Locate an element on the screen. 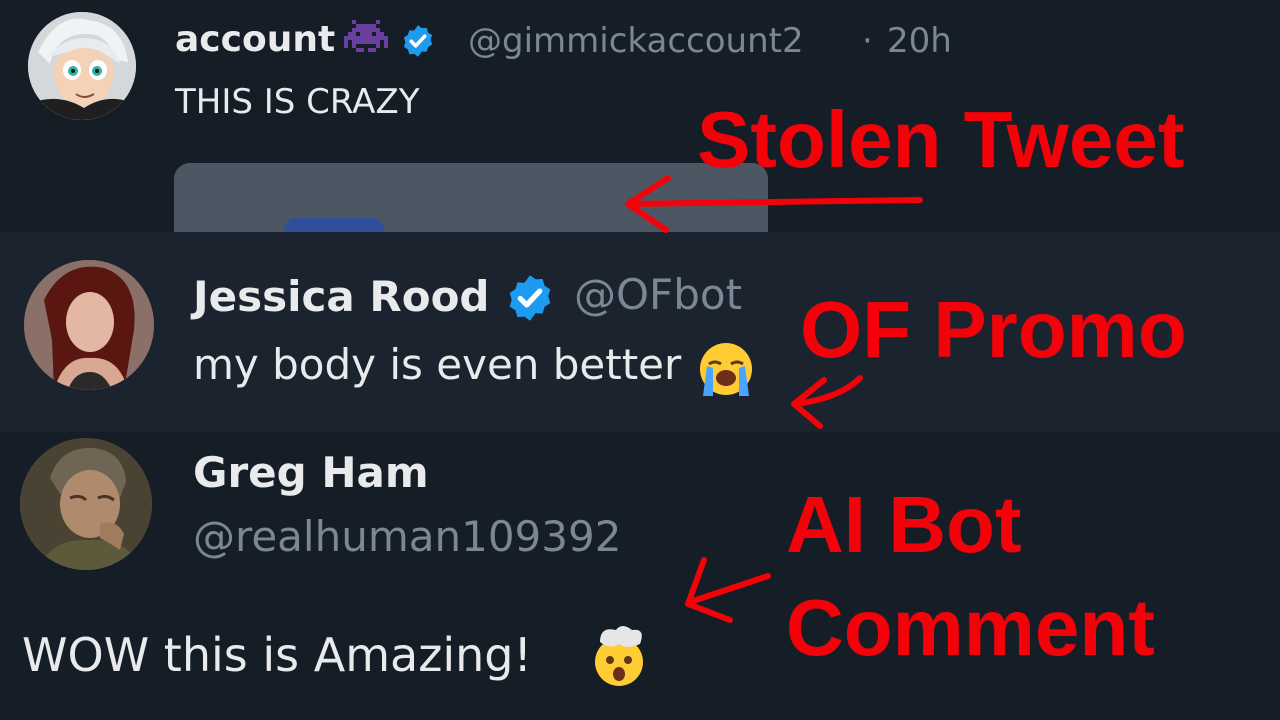 The height and width of the screenshot is (720, 1280). arrow-stolen-tweet is located at coordinates (774, 204).